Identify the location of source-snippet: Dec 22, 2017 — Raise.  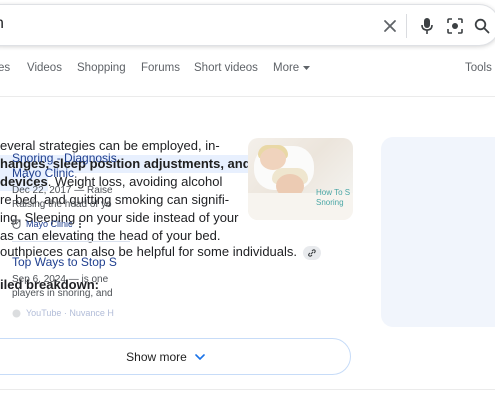
(62, 190).